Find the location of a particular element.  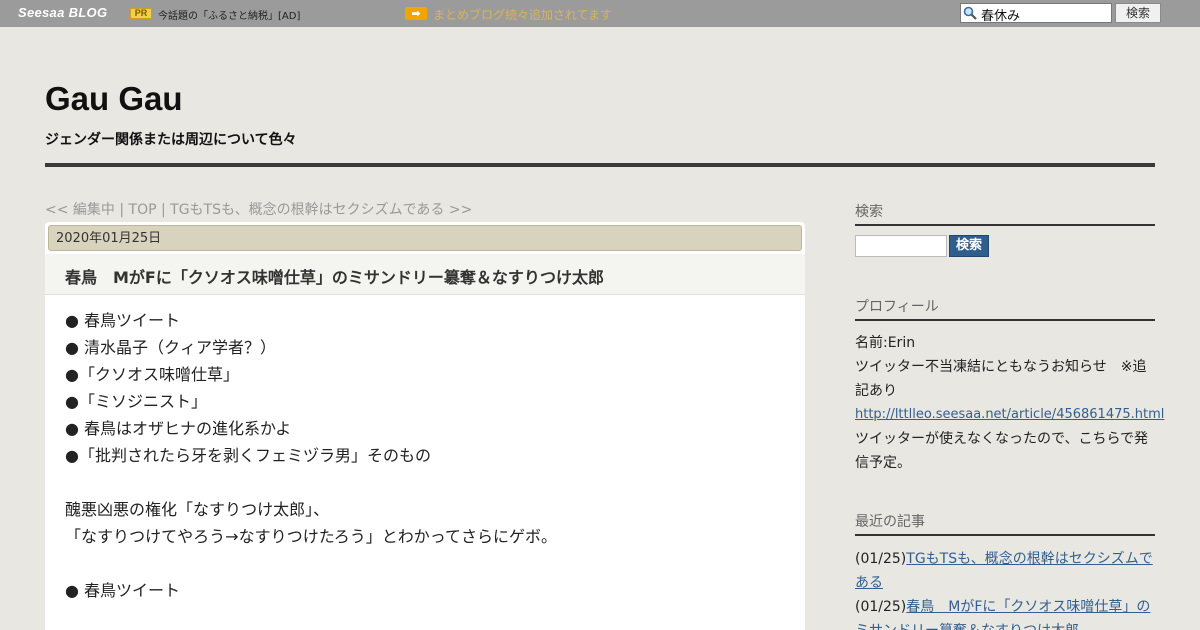

blog-title: Gau Gau is located at coordinates (114, 99).